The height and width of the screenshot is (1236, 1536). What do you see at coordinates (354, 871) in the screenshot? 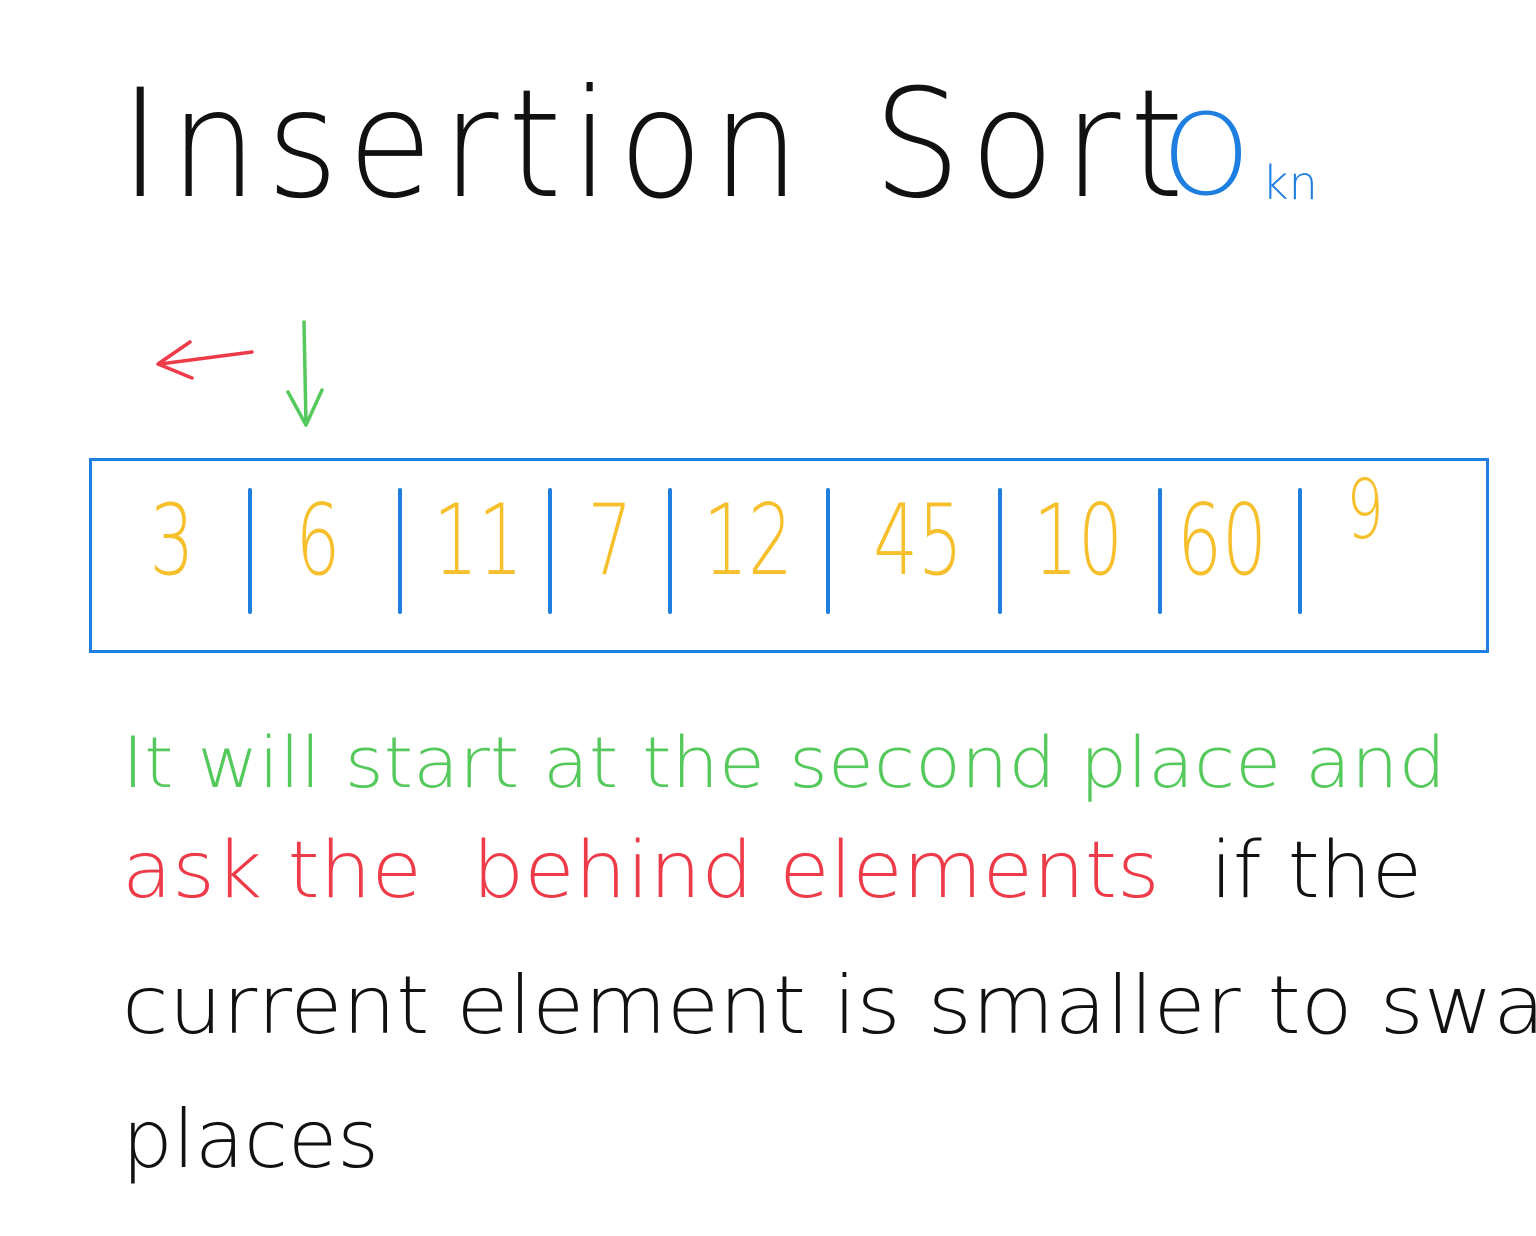
I see `note-the: the` at bounding box center [354, 871].